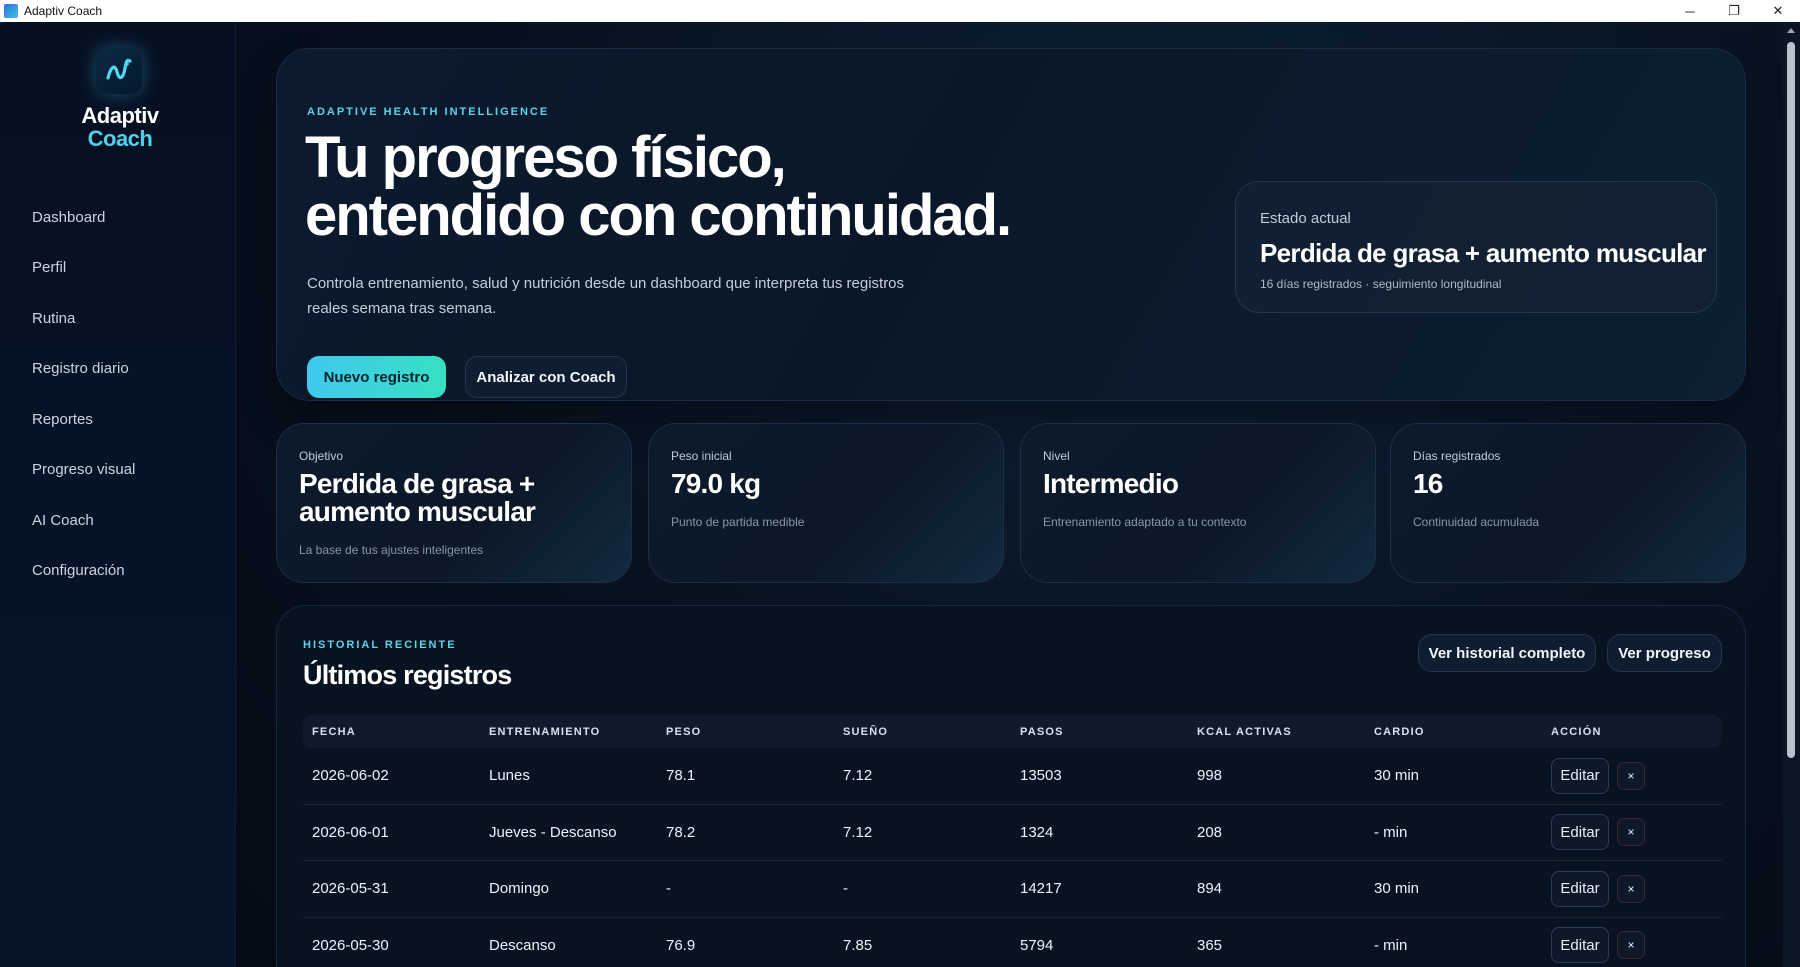 This screenshot has height=967, width=1800. Describe the element at coordinates (545, 731) in the screenshot. I see `column-header-entrenamiento: ENTRENAMIENTO` at that location.